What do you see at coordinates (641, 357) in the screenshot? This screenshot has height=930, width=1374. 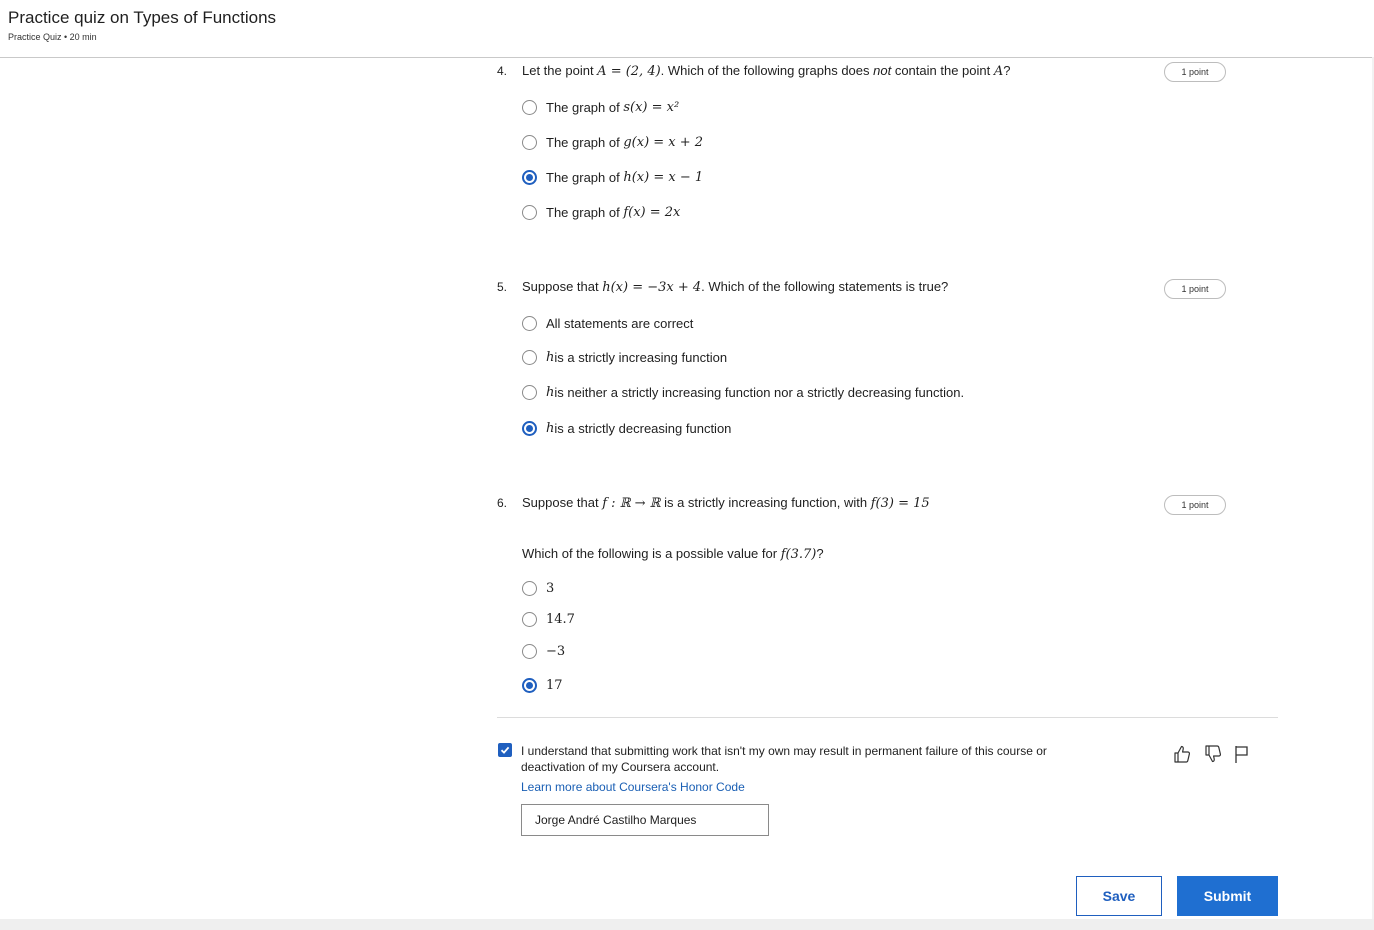 I see `option-label: is a strictly increasing function` at bounding box center [641, 357].